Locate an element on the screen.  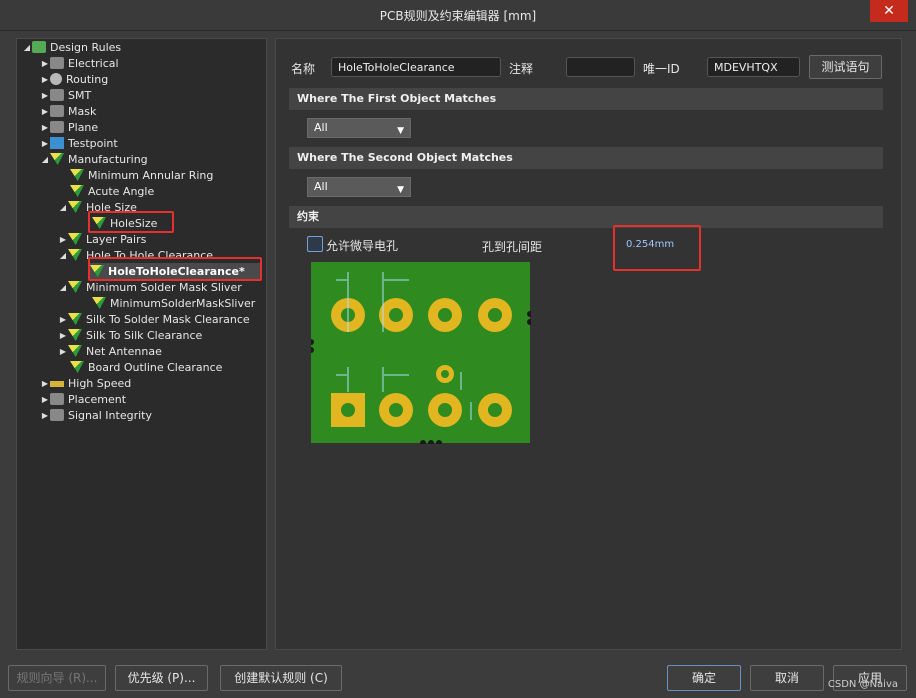
design-rules-icon is located at coordinates (39, 47).